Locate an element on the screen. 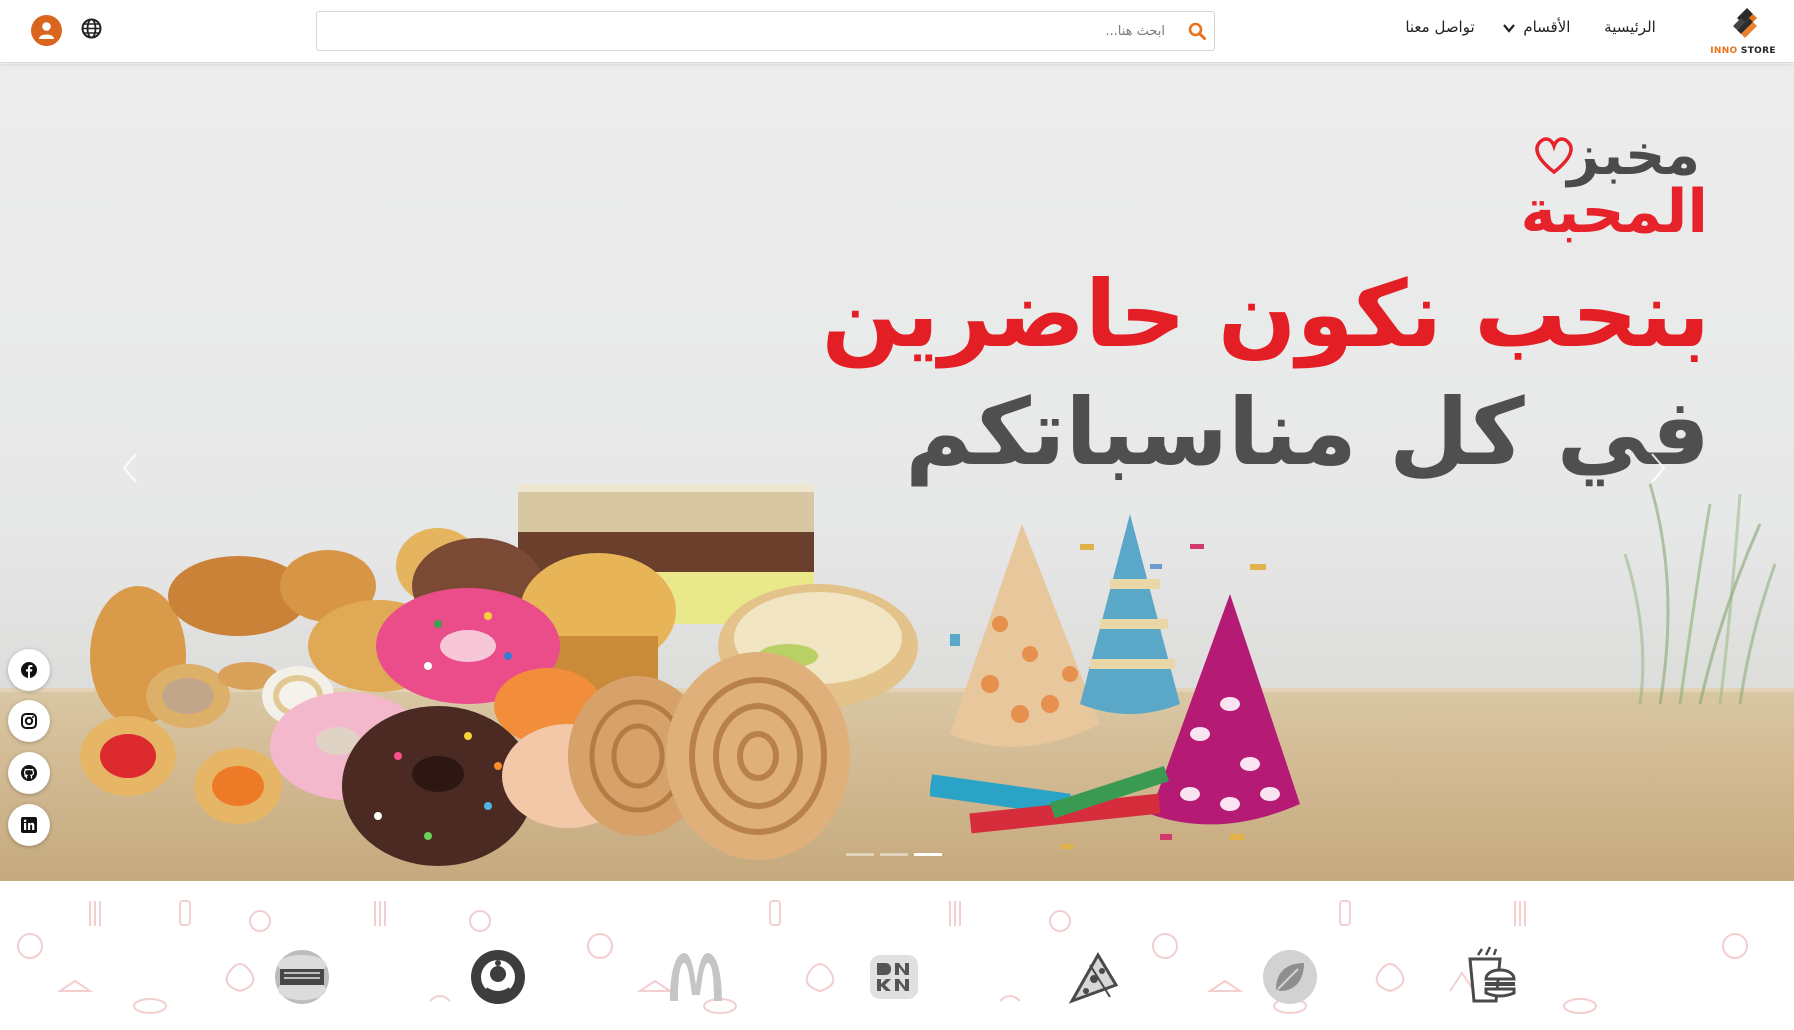 This screenshot has height=1030, width=1794. github-icon is located at coordinates (29, 773).